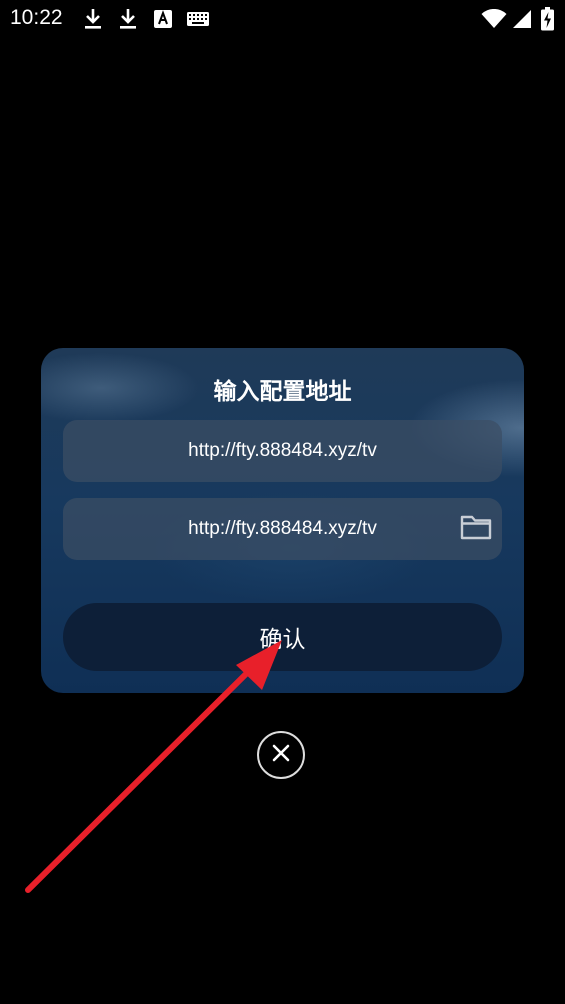 This screenshot has width=565, height=1004. I want to click on signal-icon, so click(522, 19).